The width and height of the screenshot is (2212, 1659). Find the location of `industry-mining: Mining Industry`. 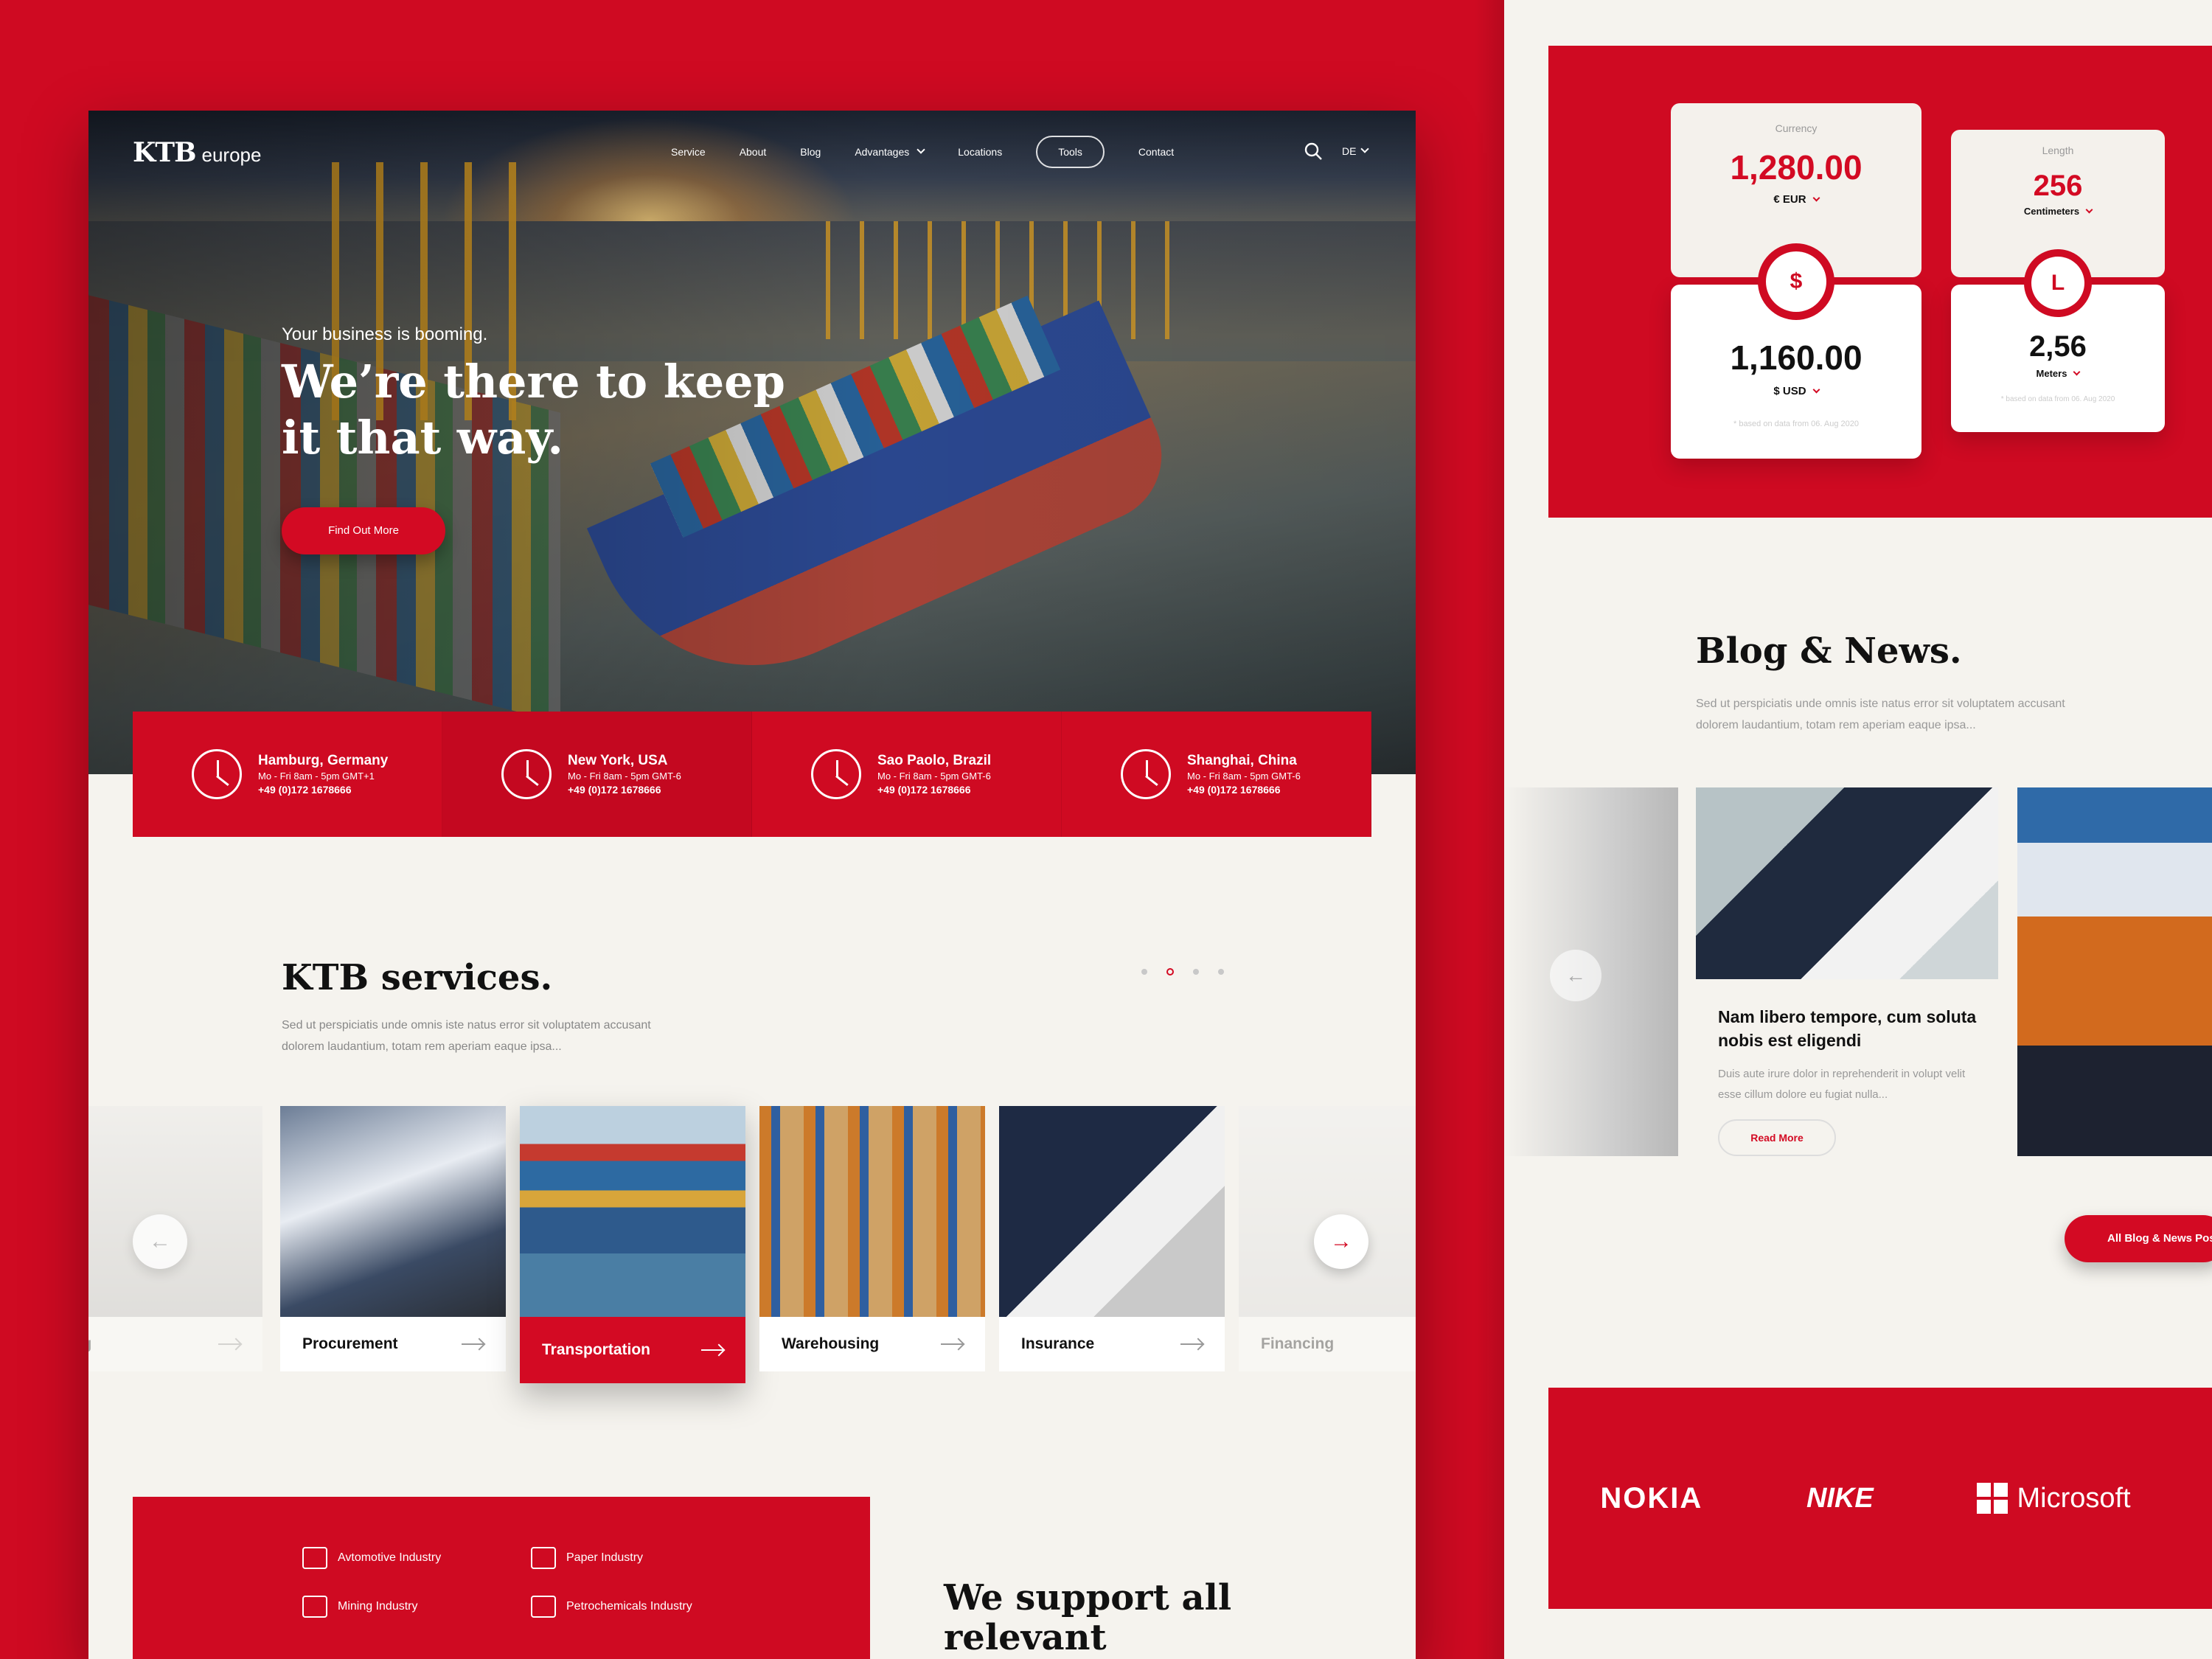

industry-mining: Mining Industry is located at coordinates (360, 1607).